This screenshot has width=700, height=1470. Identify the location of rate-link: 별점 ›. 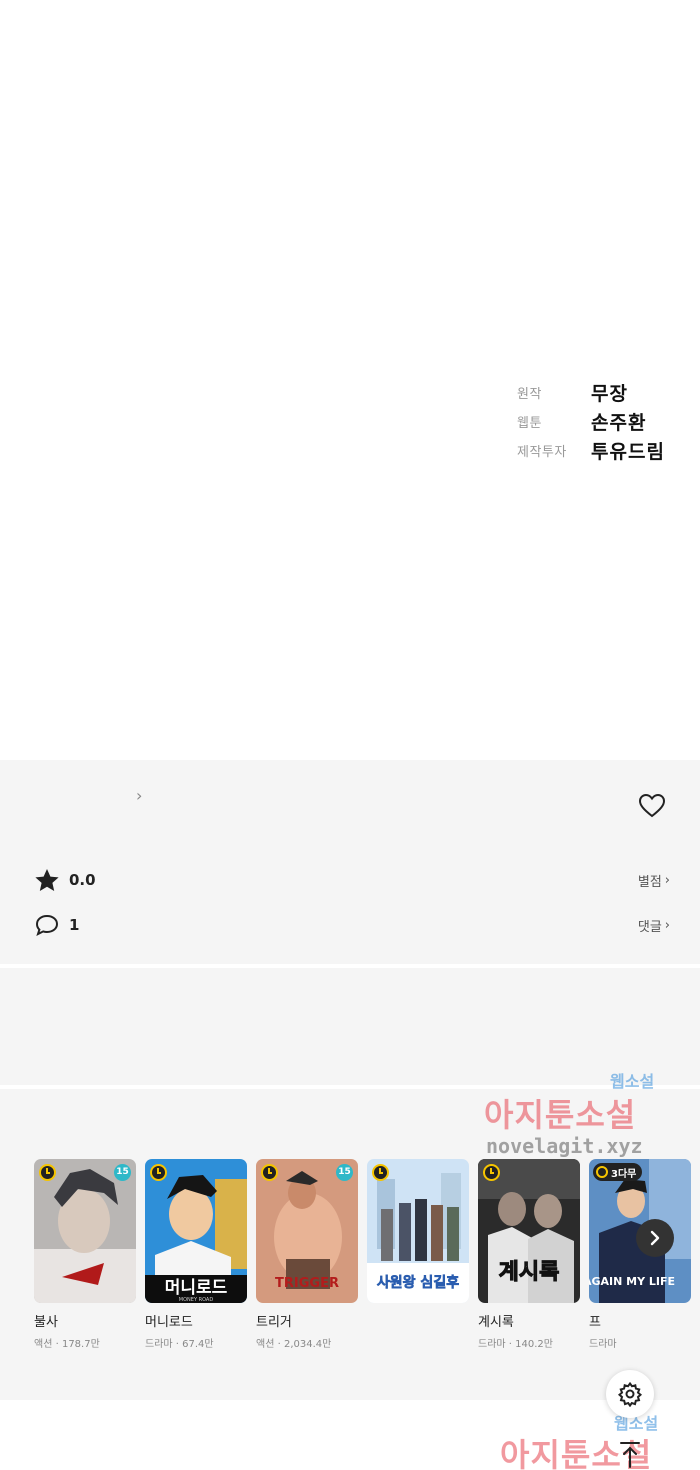
(654, 880).